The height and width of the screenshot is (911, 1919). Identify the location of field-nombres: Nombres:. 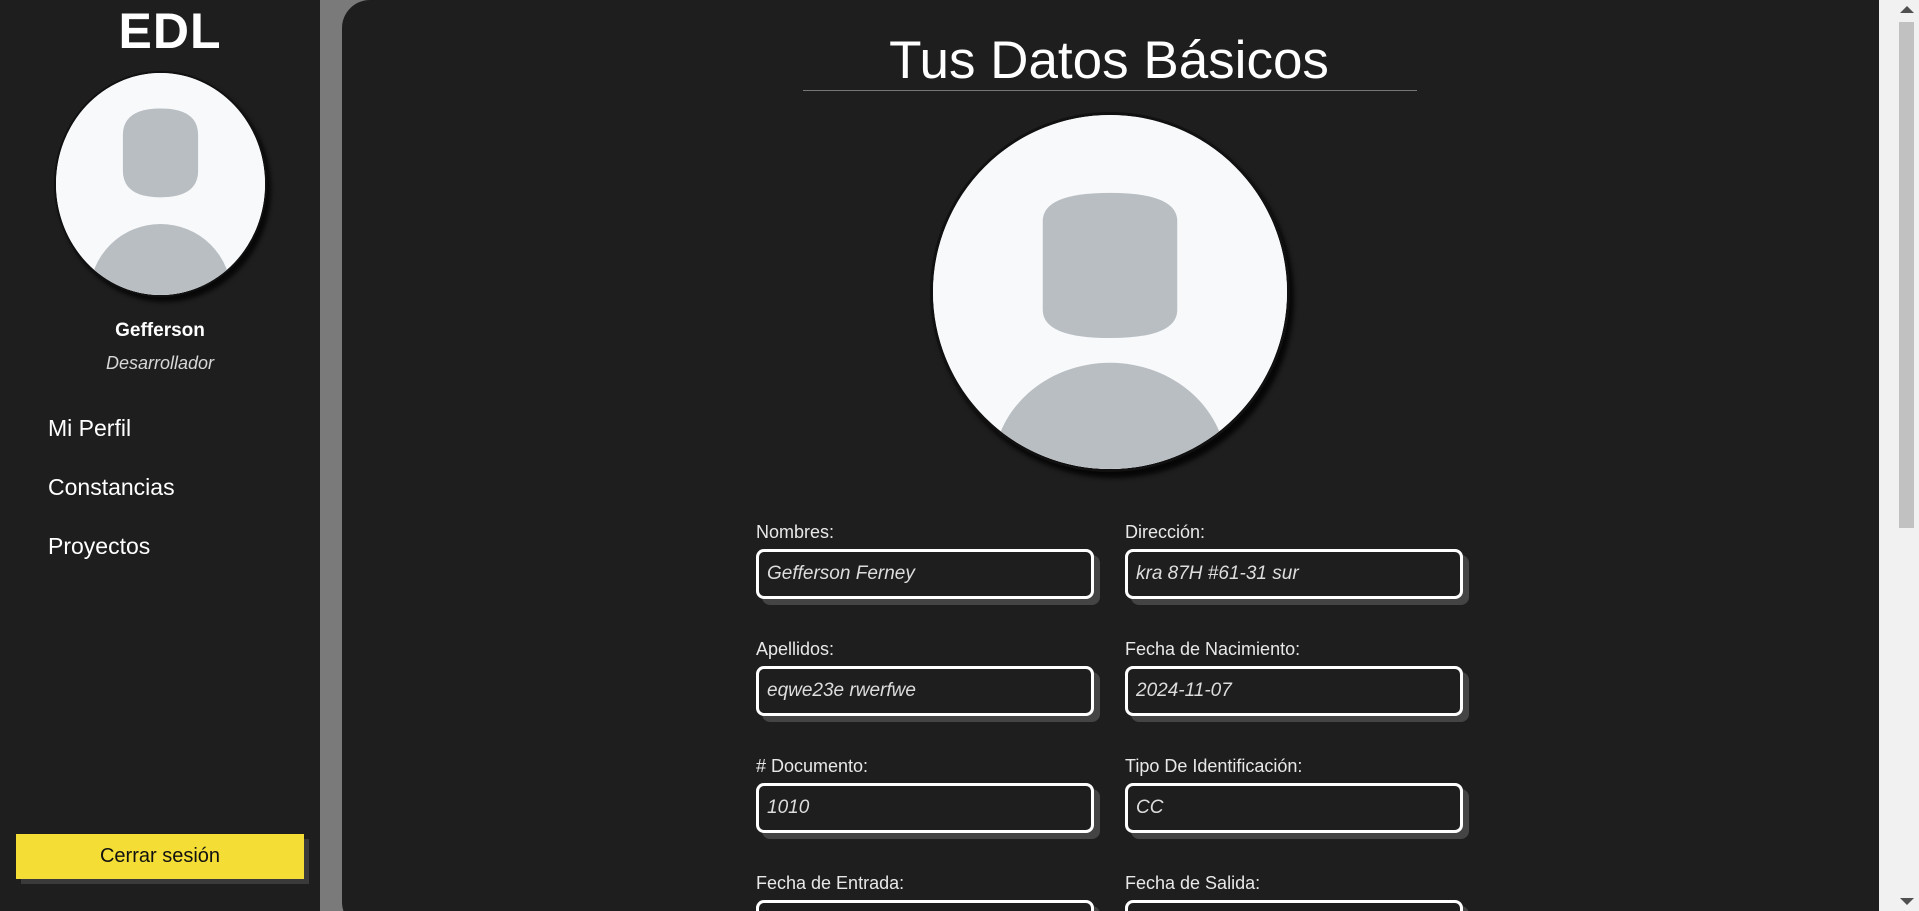
(926, 560).